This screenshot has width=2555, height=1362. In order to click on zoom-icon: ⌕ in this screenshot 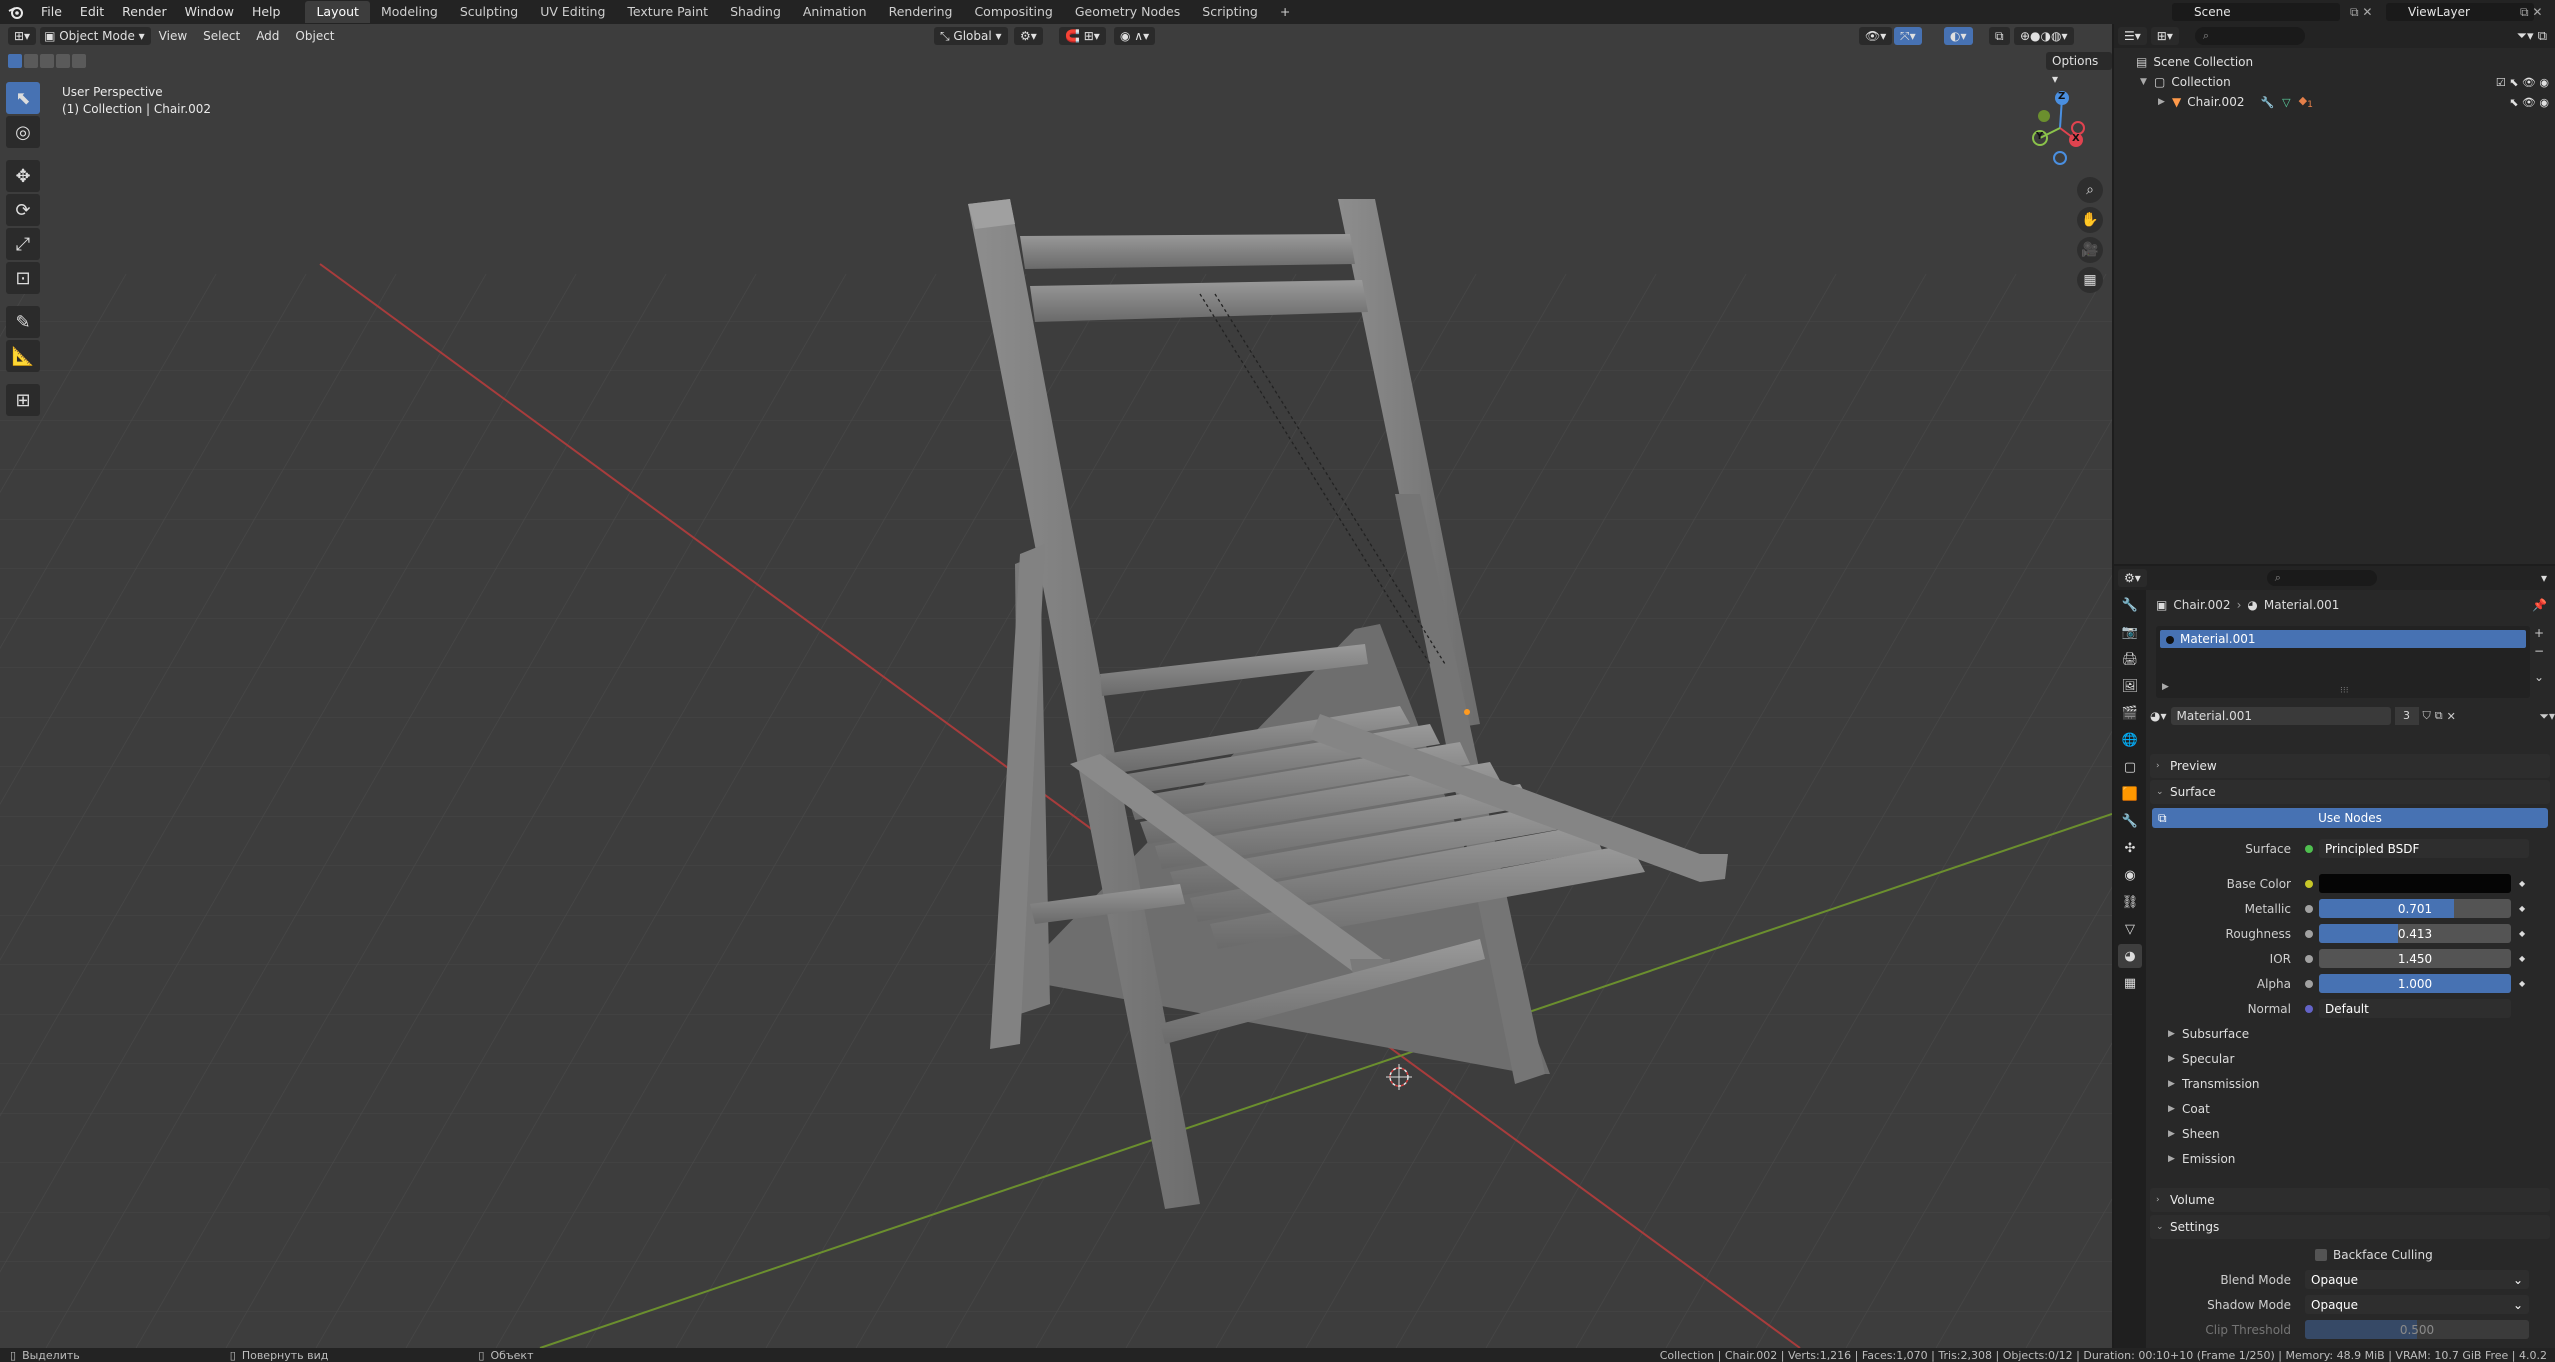, I will do `click(2090, 190)`.